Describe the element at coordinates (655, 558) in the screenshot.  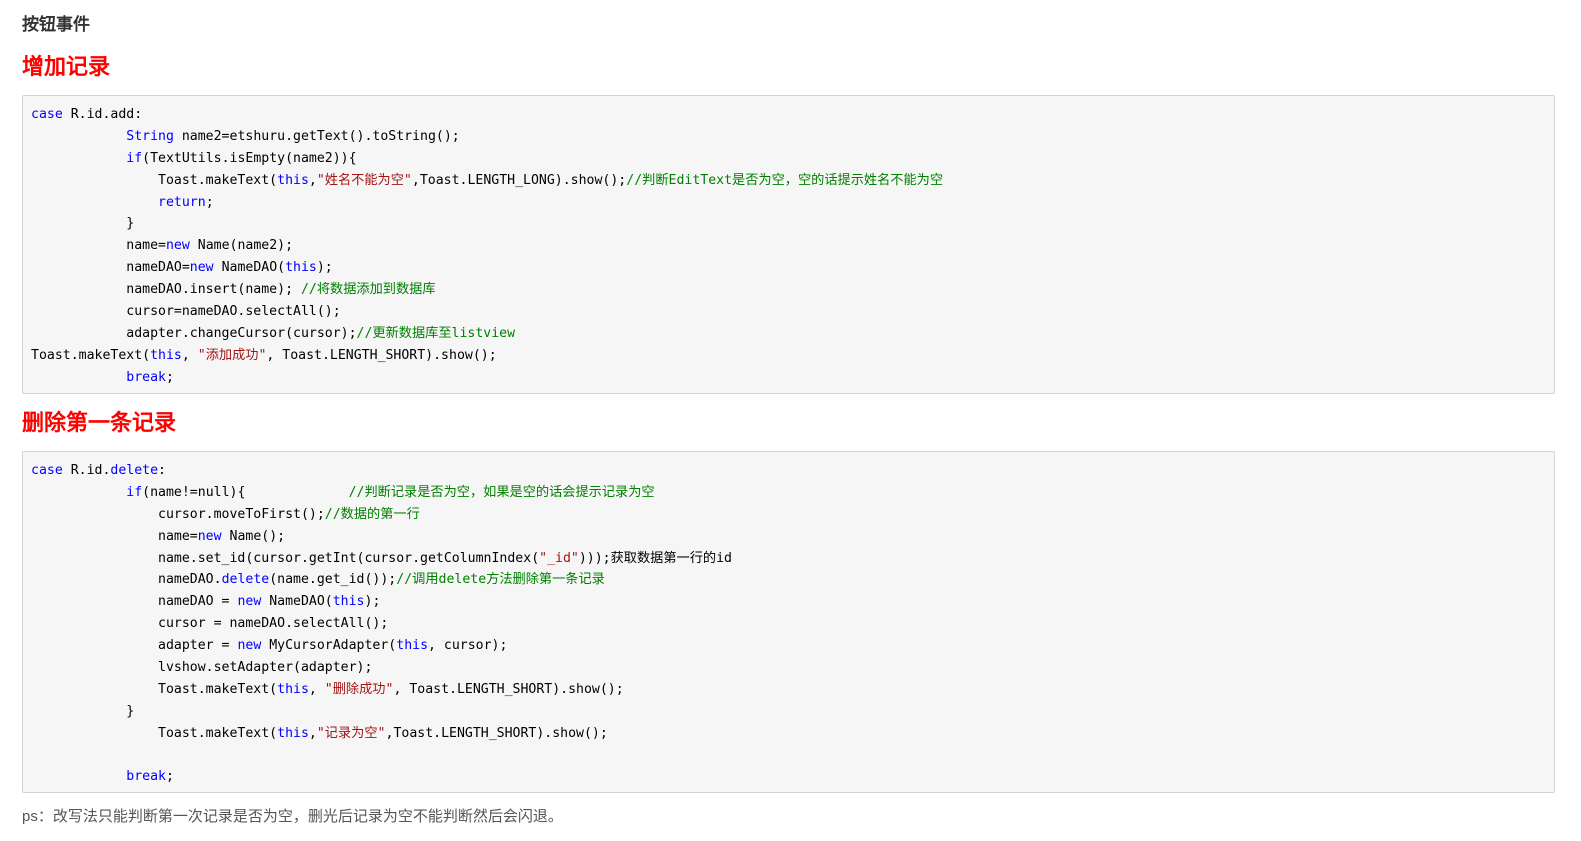
I see `code-token: )));获取数据第一行的id` at that location.